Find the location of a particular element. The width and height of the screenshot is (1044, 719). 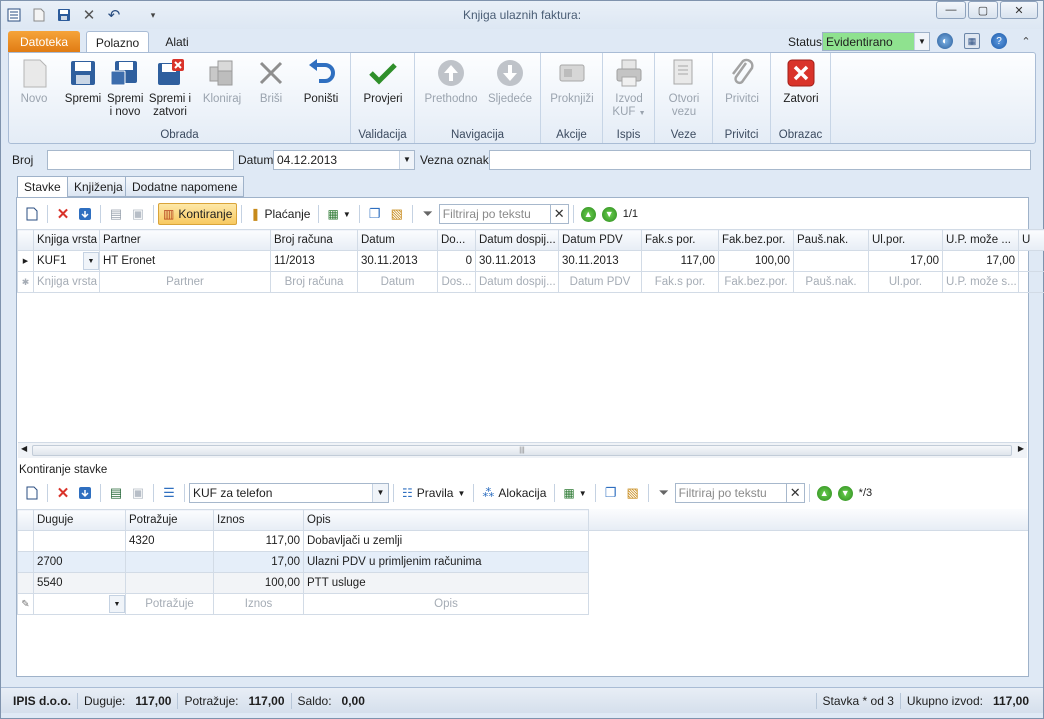

privitci-button: Privitci is located at coordinates (742, 81).